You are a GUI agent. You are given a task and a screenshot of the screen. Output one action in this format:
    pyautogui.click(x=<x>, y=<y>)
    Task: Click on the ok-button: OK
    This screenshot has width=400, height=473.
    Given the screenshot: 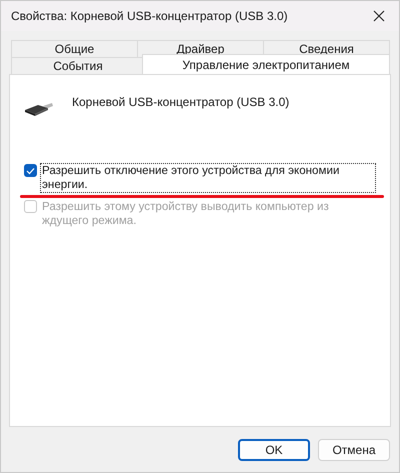 What is the action you would take?
    pyautogui.click(x=274, y=449)
    